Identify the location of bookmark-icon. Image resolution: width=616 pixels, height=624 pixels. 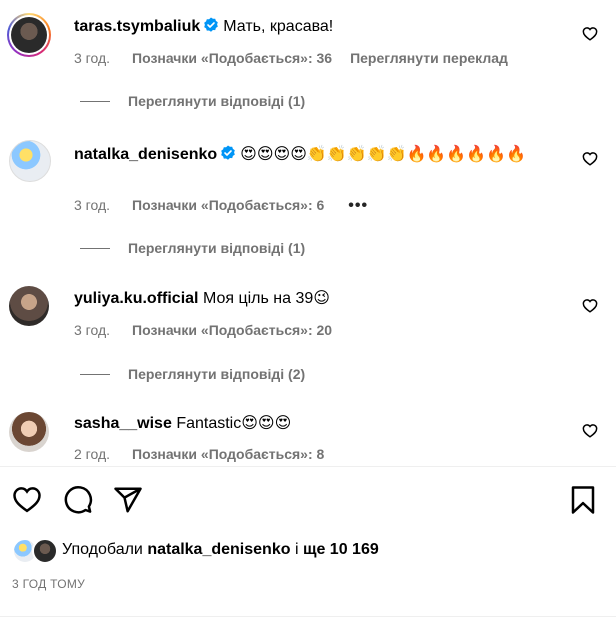
(583, 500).